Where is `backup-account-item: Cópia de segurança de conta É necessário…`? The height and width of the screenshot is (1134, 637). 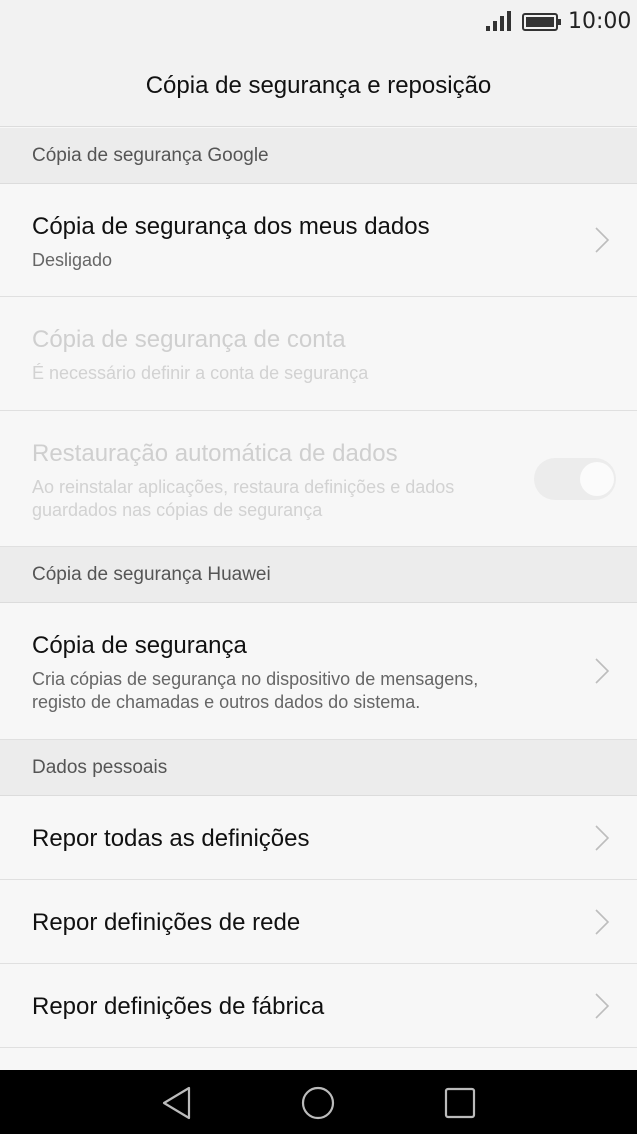 backup-account-item: Cópia de segurança de conta É necessário… is located at coordinates (318, 354).